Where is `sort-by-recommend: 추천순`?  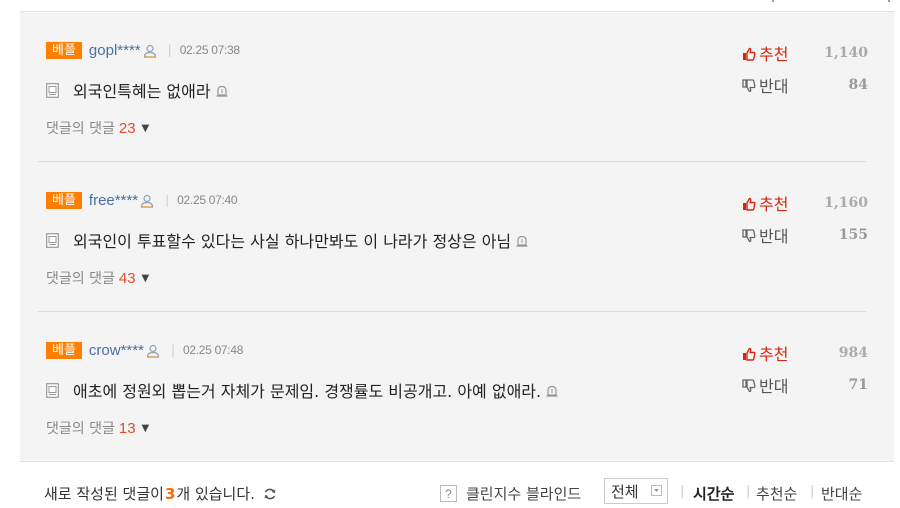 sort-by-recommend: 추천순 is located at coordinates (776, 493).